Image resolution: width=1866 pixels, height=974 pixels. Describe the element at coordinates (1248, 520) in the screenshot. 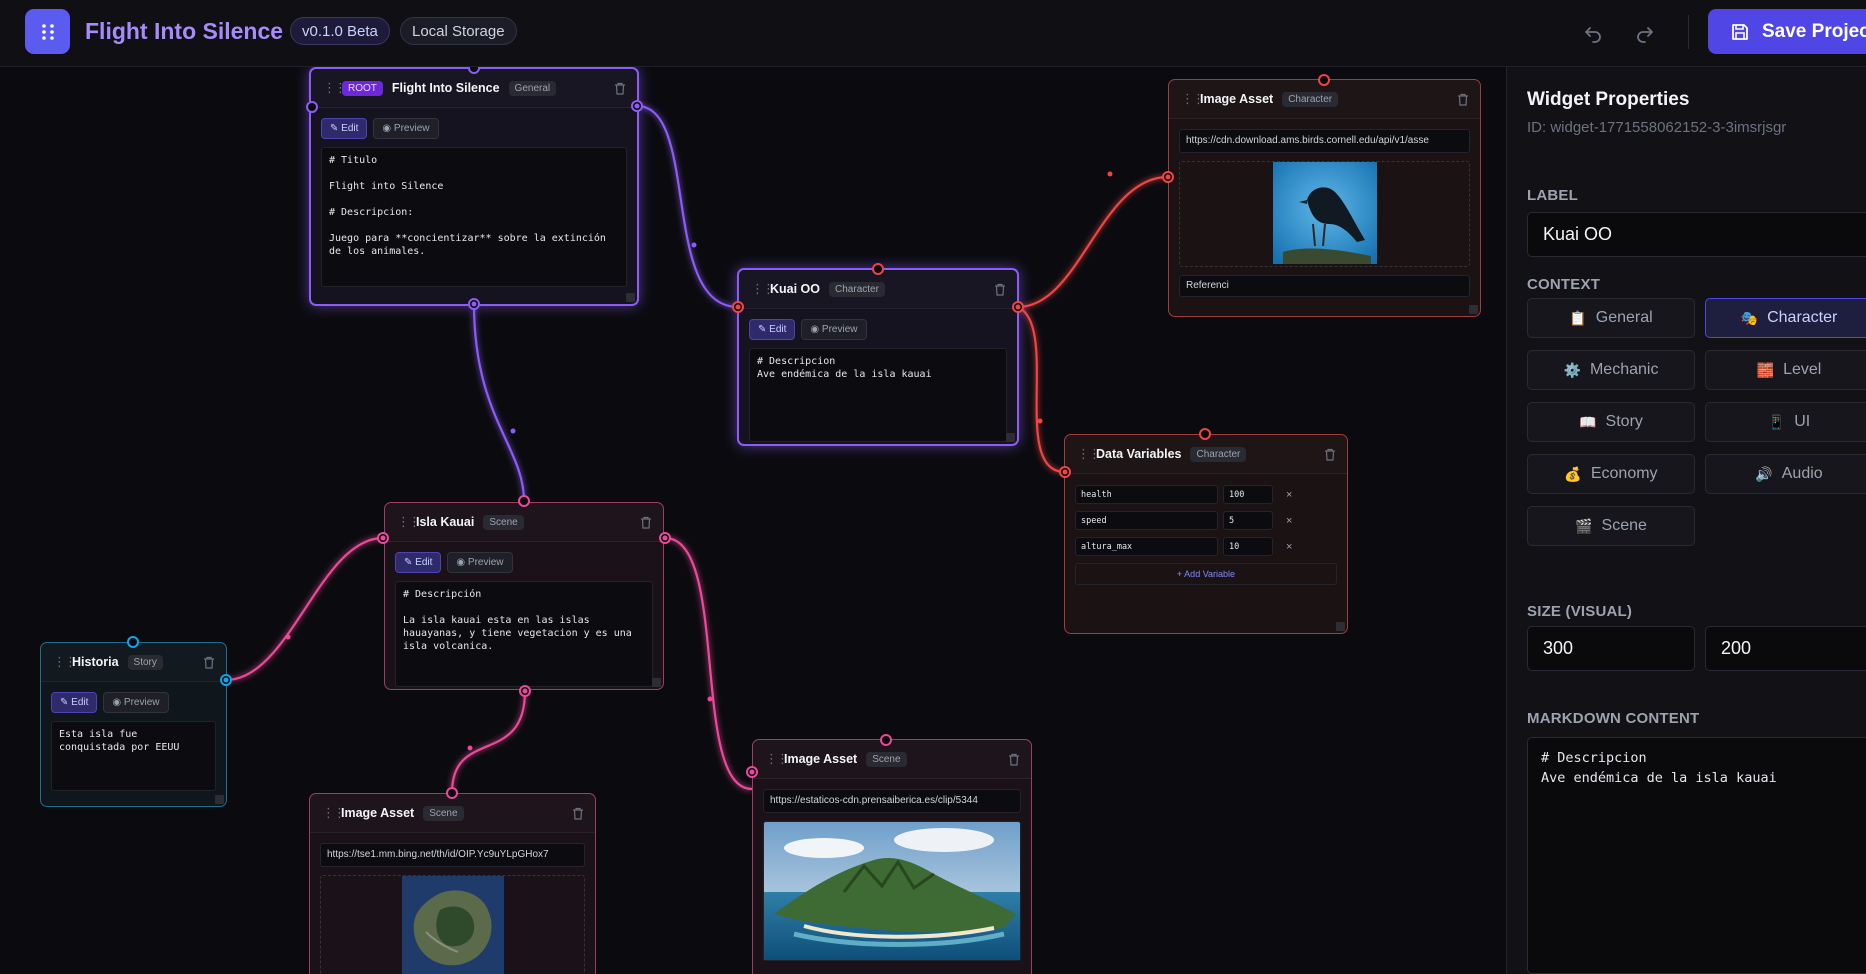

I see `variable-value-input: 5` at that location.